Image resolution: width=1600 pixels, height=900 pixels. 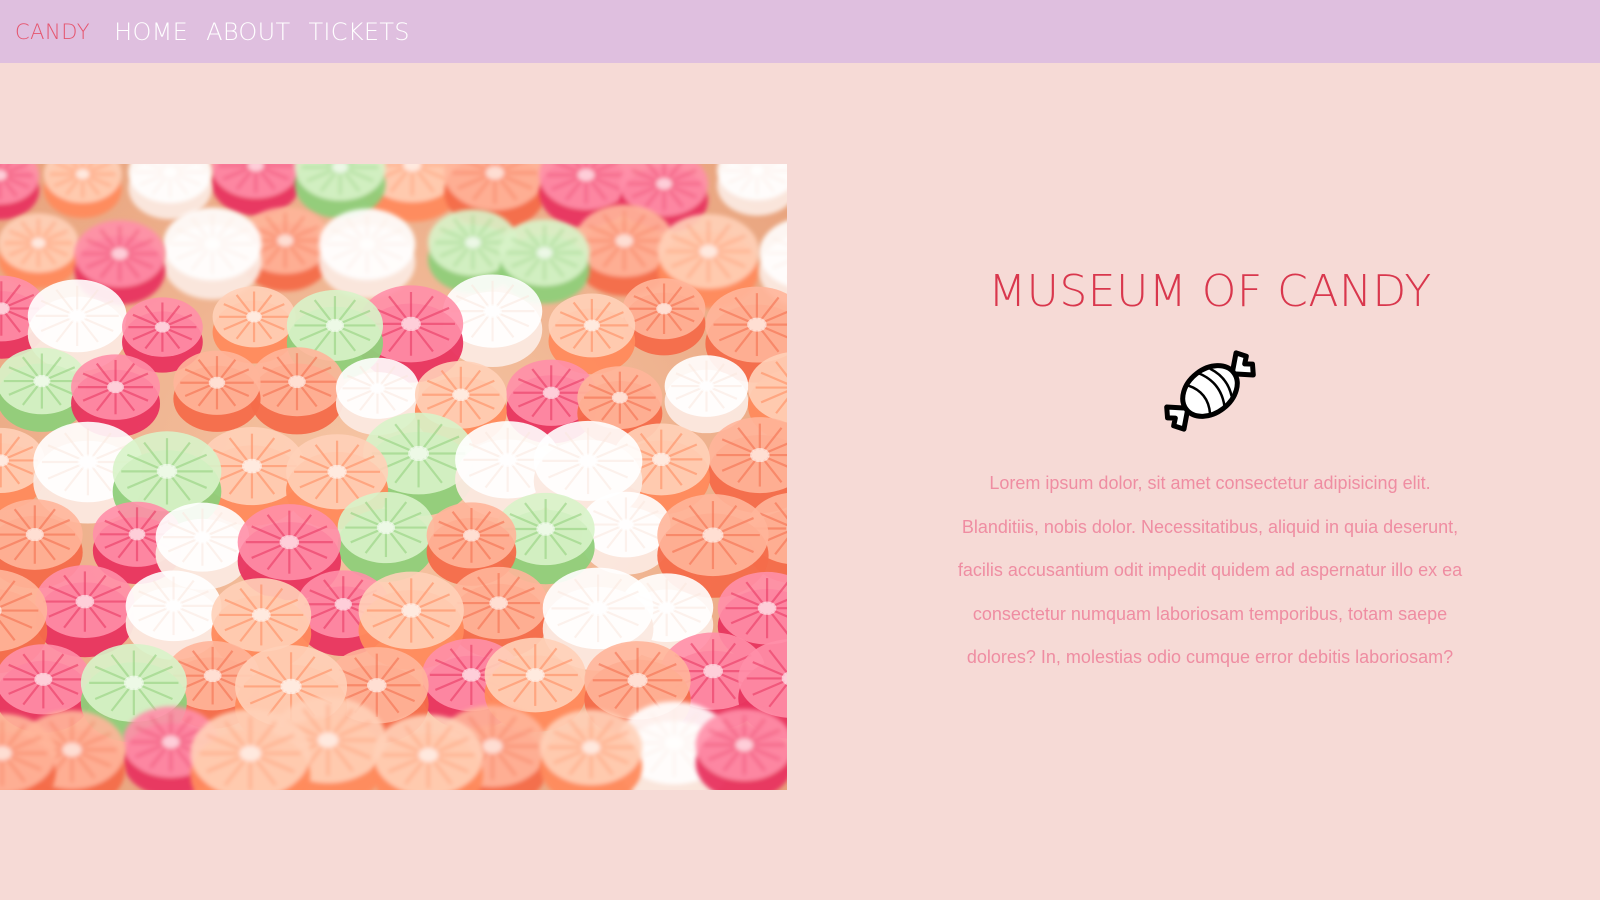 I want to click on nav-links: HOME ABOUT TICKETS, so click(x=262, y=32).